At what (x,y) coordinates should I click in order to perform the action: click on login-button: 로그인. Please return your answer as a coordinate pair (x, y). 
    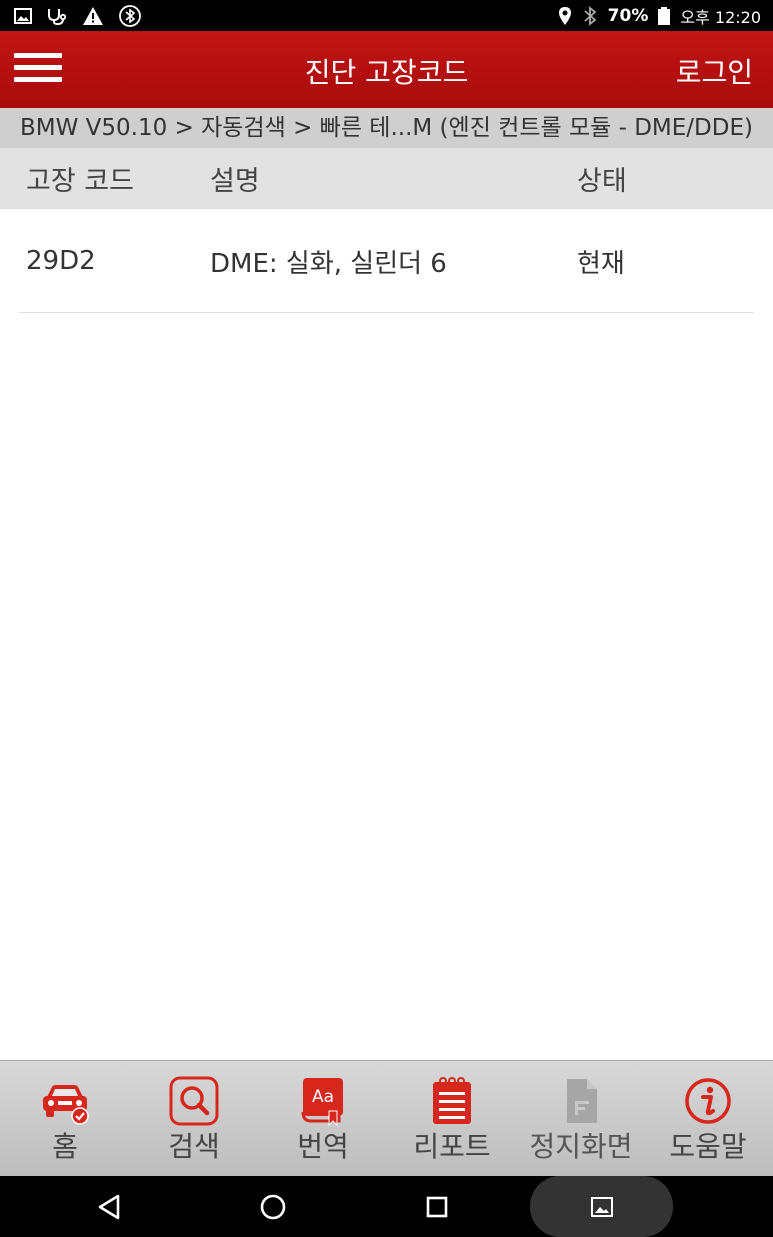
    Looking at the image, I should click on (714, 71).